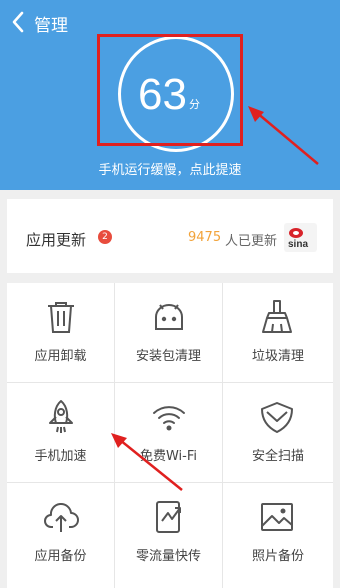 The height and width of the screenshot is (588, 340). What do you see at coordinates (168, 556) in the screenshot?
I see `tool-label: 零流量快传` at bounding box center [168, 556].